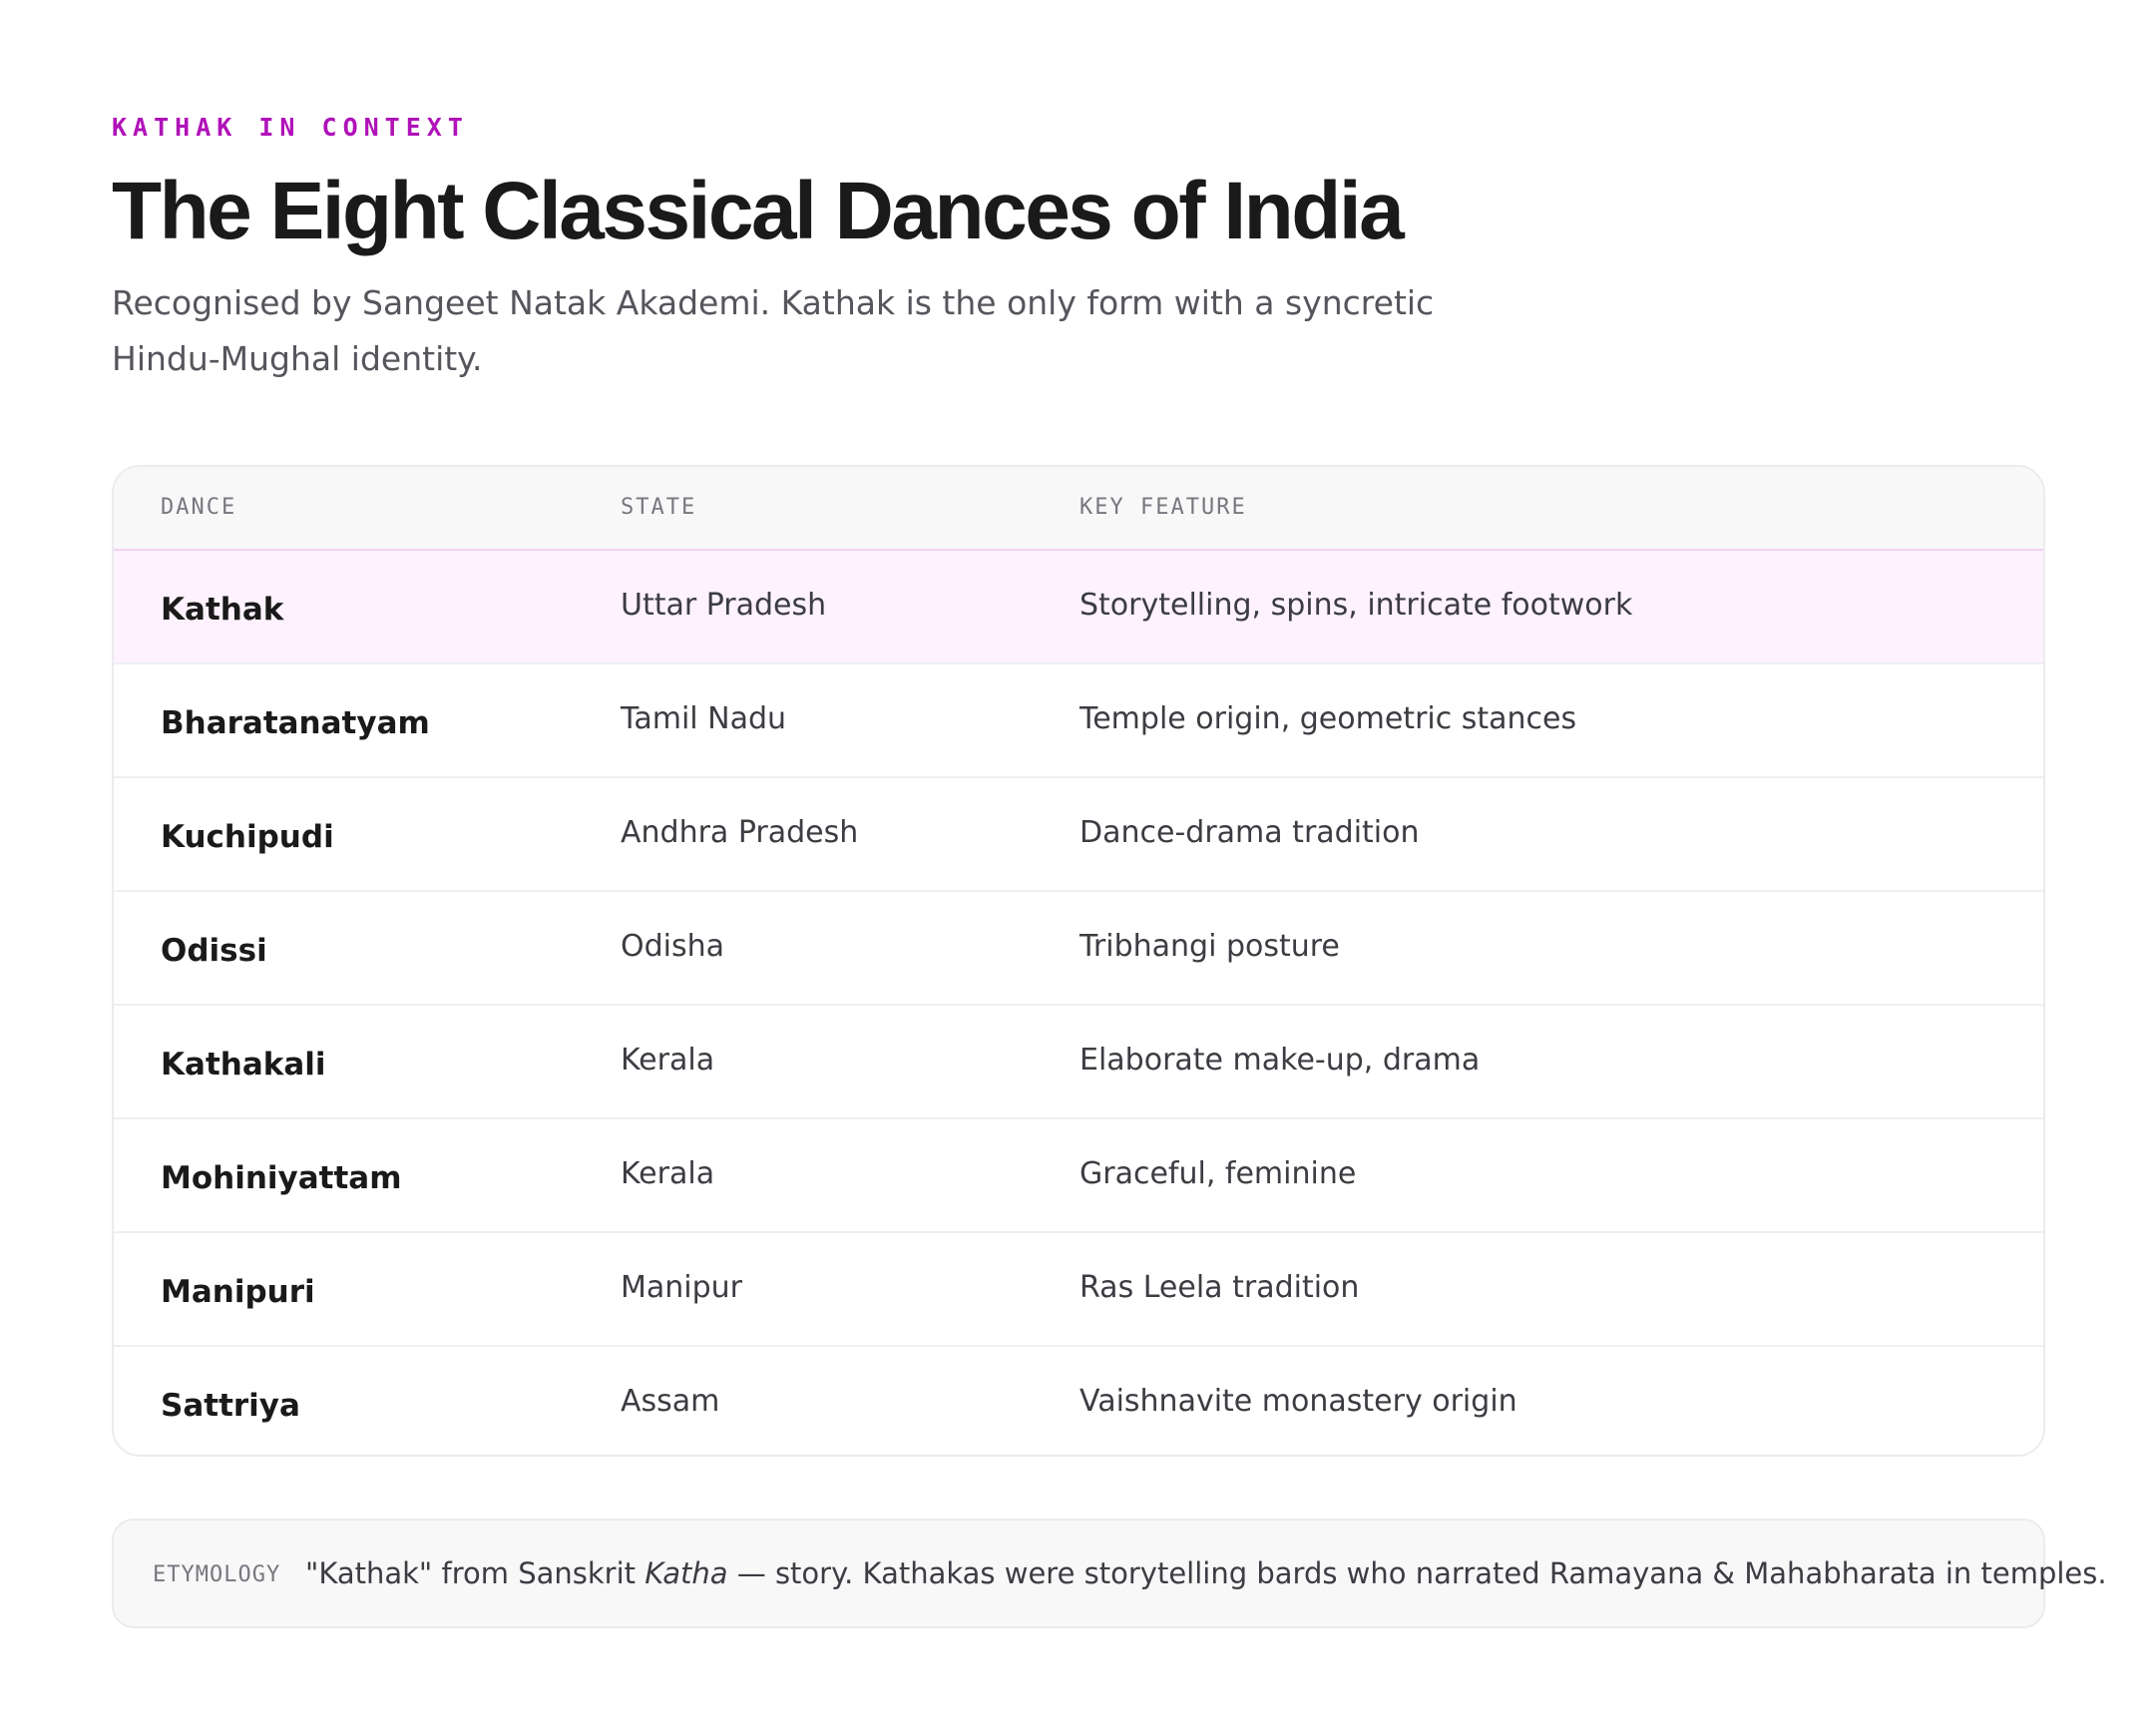 The image size is (2155, 1736). What do you see at coordinates (475, 1573) in the screenshot?
I see `etymology-text-before: "Kathak" from Sanskrit` at bounding box center [475, 1573].